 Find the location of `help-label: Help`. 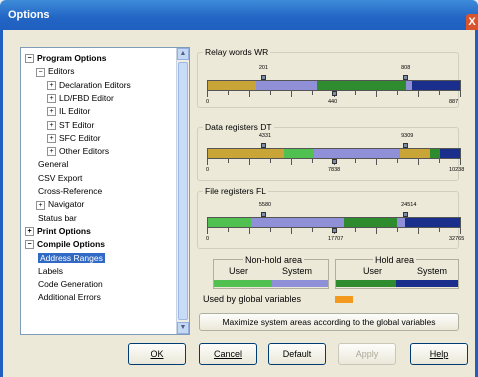

help-label: Help is located at coordinates (439, 354).